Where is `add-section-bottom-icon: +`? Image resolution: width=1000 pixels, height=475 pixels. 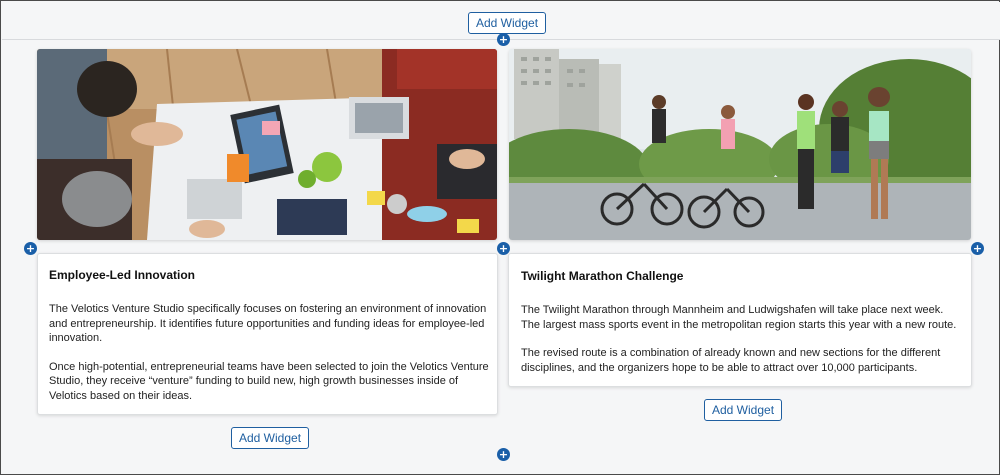 add-section-bottom-icon: + is located at coordinates (503, 454).